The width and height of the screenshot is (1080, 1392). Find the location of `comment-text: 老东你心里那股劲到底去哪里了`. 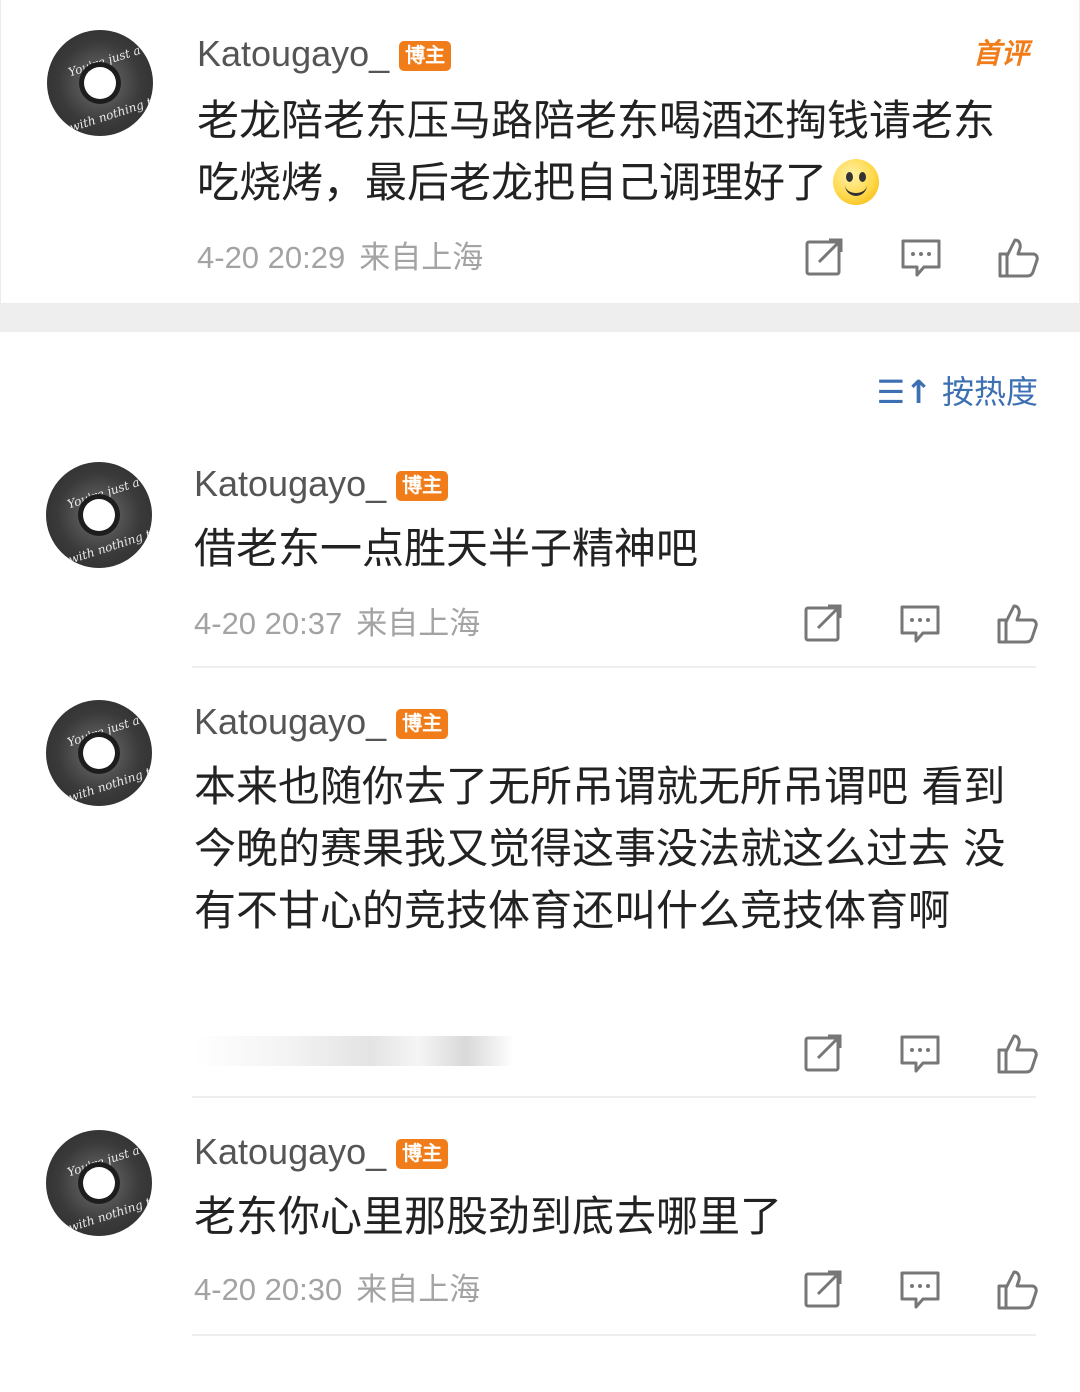

comment-text: 老东你心里那股劲到底去哪里了 is located at coordinates (488, 1216).